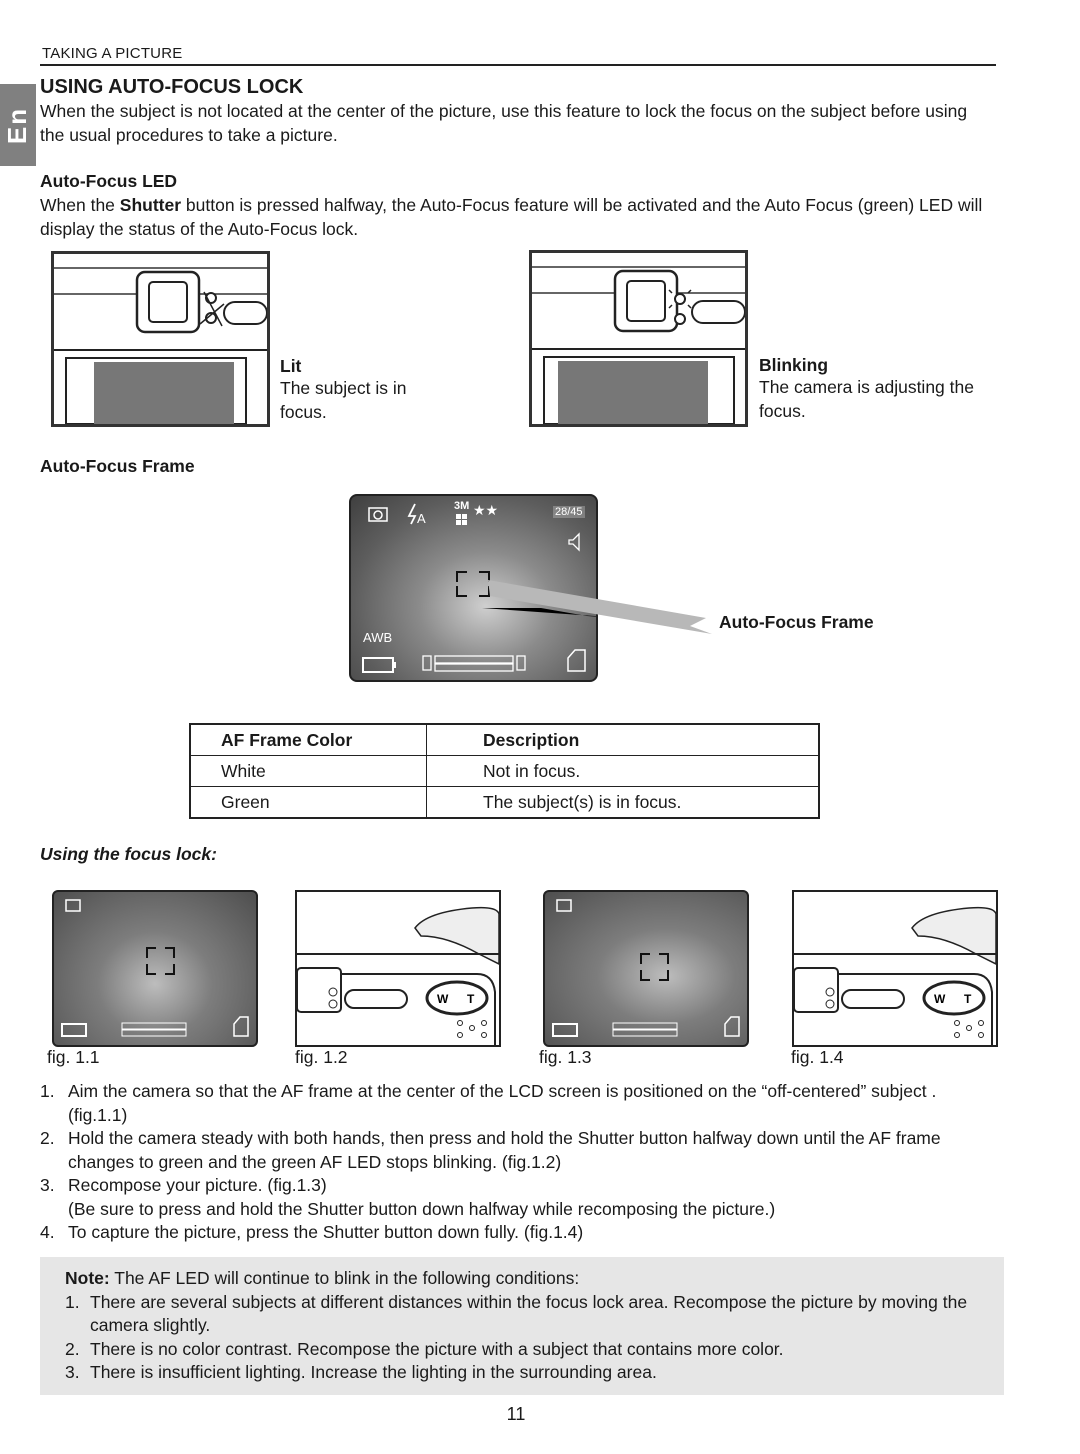  Describe the element at coordinates (565, 1057) in the screenshot. I see `figure-caption: fig. 1.3` at that location.